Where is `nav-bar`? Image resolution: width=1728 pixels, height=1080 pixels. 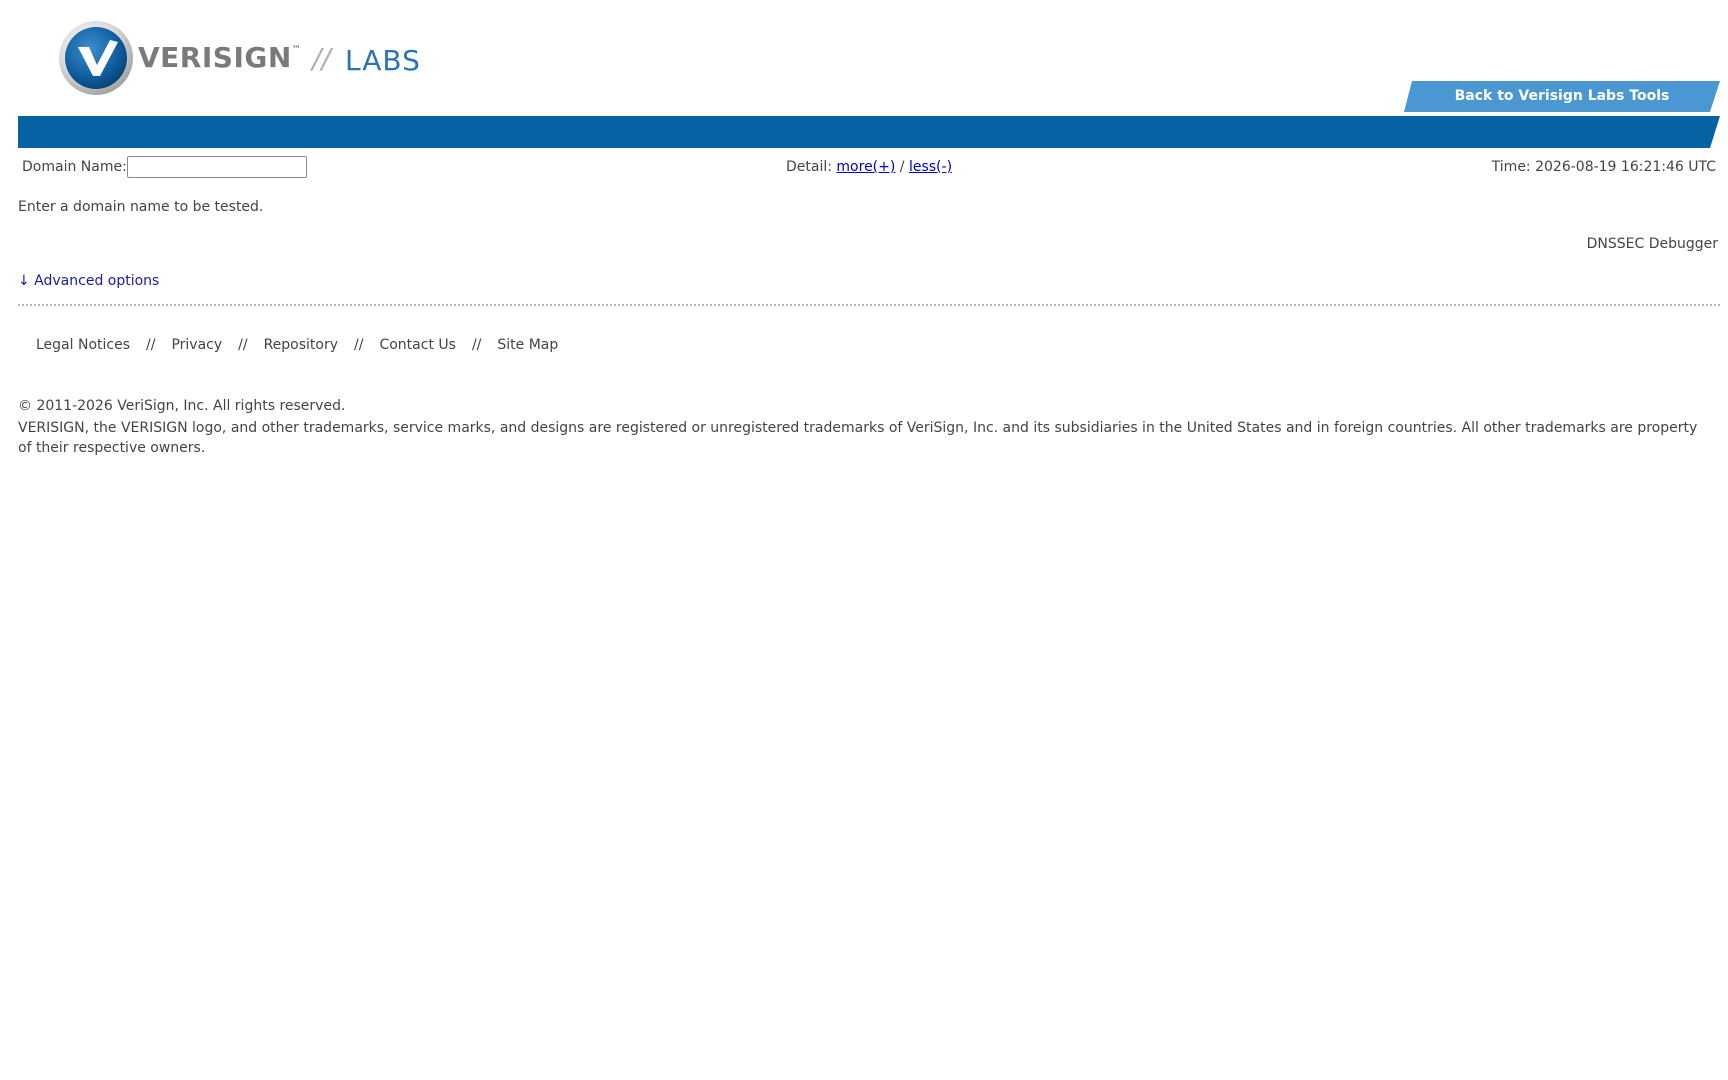
nav-bar is located at coordinates (869, 132).